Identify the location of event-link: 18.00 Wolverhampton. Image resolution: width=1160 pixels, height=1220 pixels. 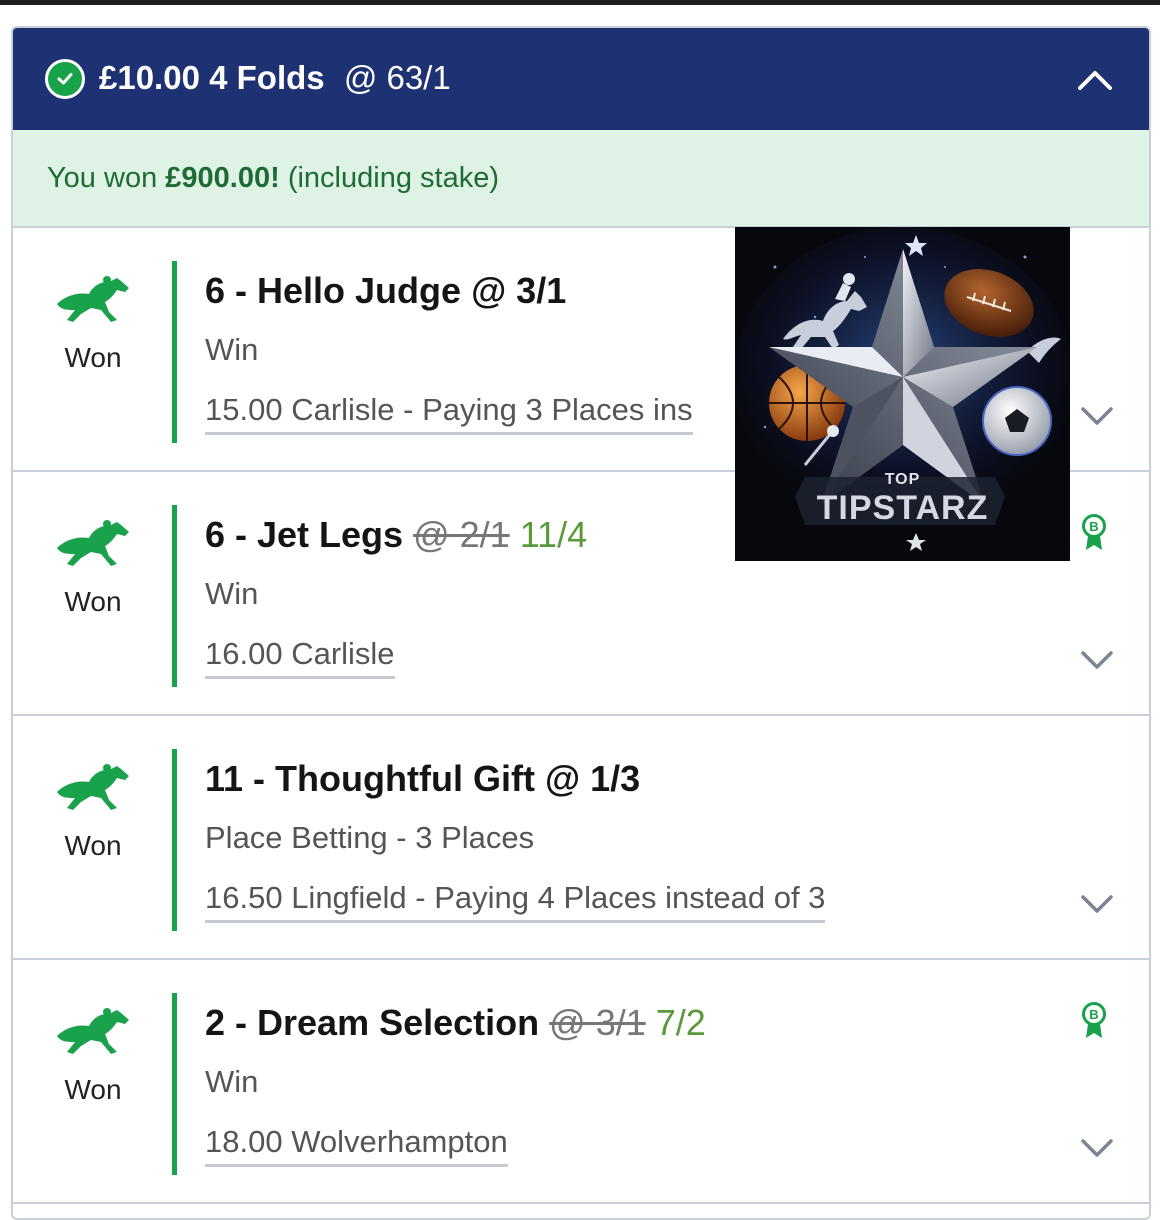
(356, 1145).